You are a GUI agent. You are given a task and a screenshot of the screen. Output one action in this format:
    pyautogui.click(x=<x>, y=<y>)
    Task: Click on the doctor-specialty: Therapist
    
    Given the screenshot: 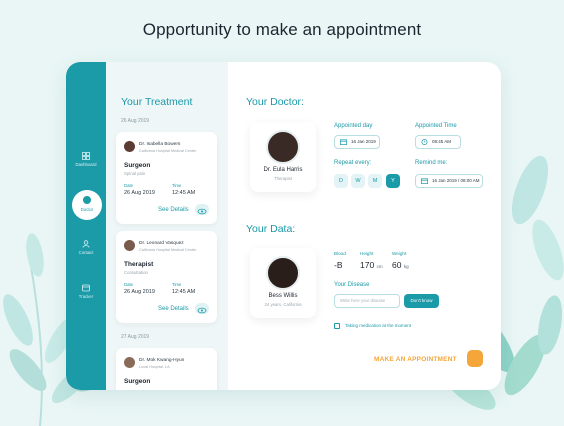 What is the action you would take?
    pyautogui.click(x=283, y=178)
    